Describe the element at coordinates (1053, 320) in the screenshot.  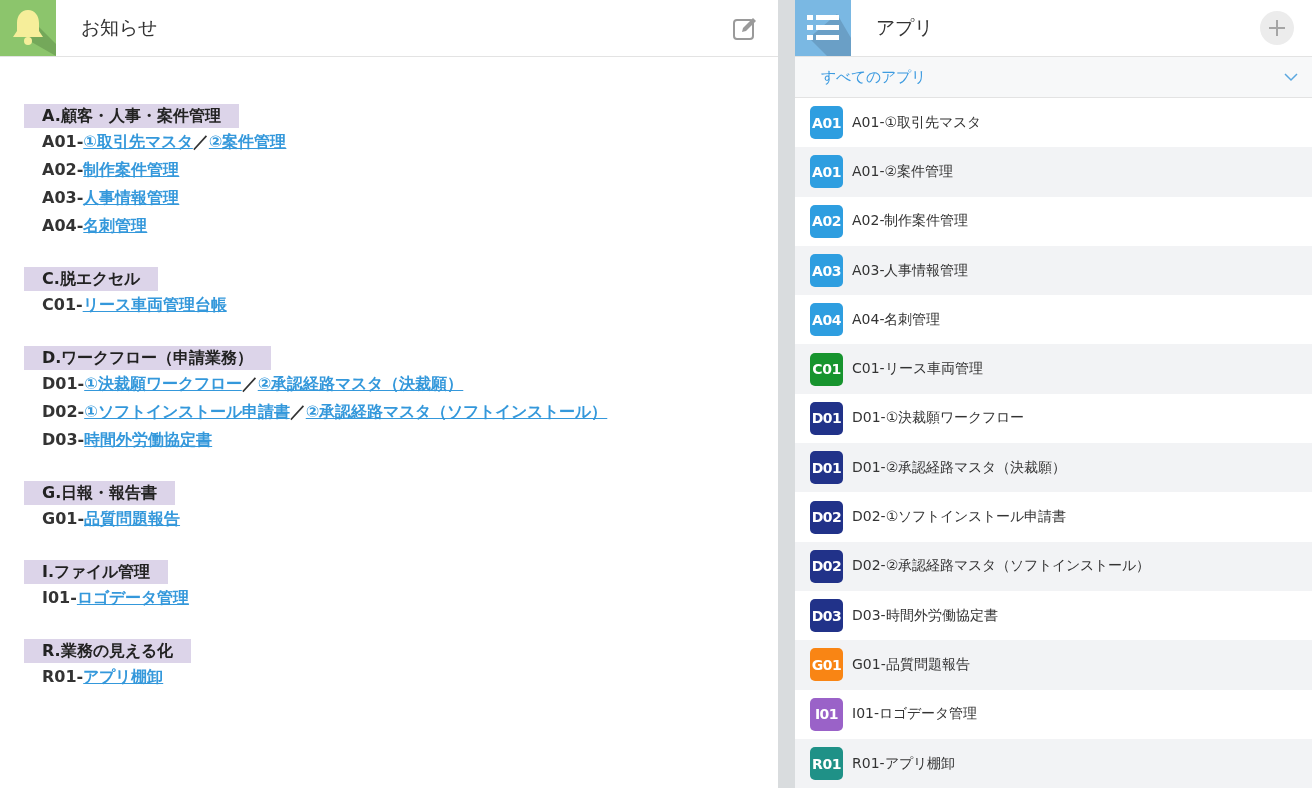
I see `app-list-item: A04 A04-名刺管理` at that location.